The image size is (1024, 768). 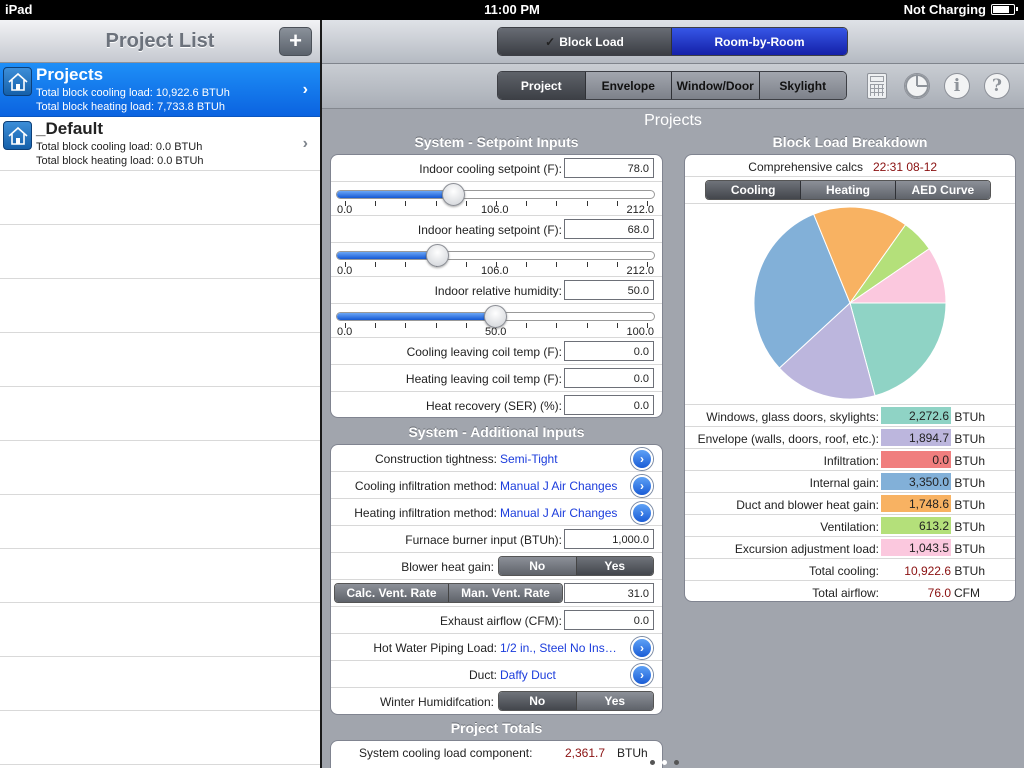 What do you see at coordinates (496, 260) in the screenshot?
I see `heating-setpoint-slider: 0.0 106.0 212.0` at bounding box center [496, 260].